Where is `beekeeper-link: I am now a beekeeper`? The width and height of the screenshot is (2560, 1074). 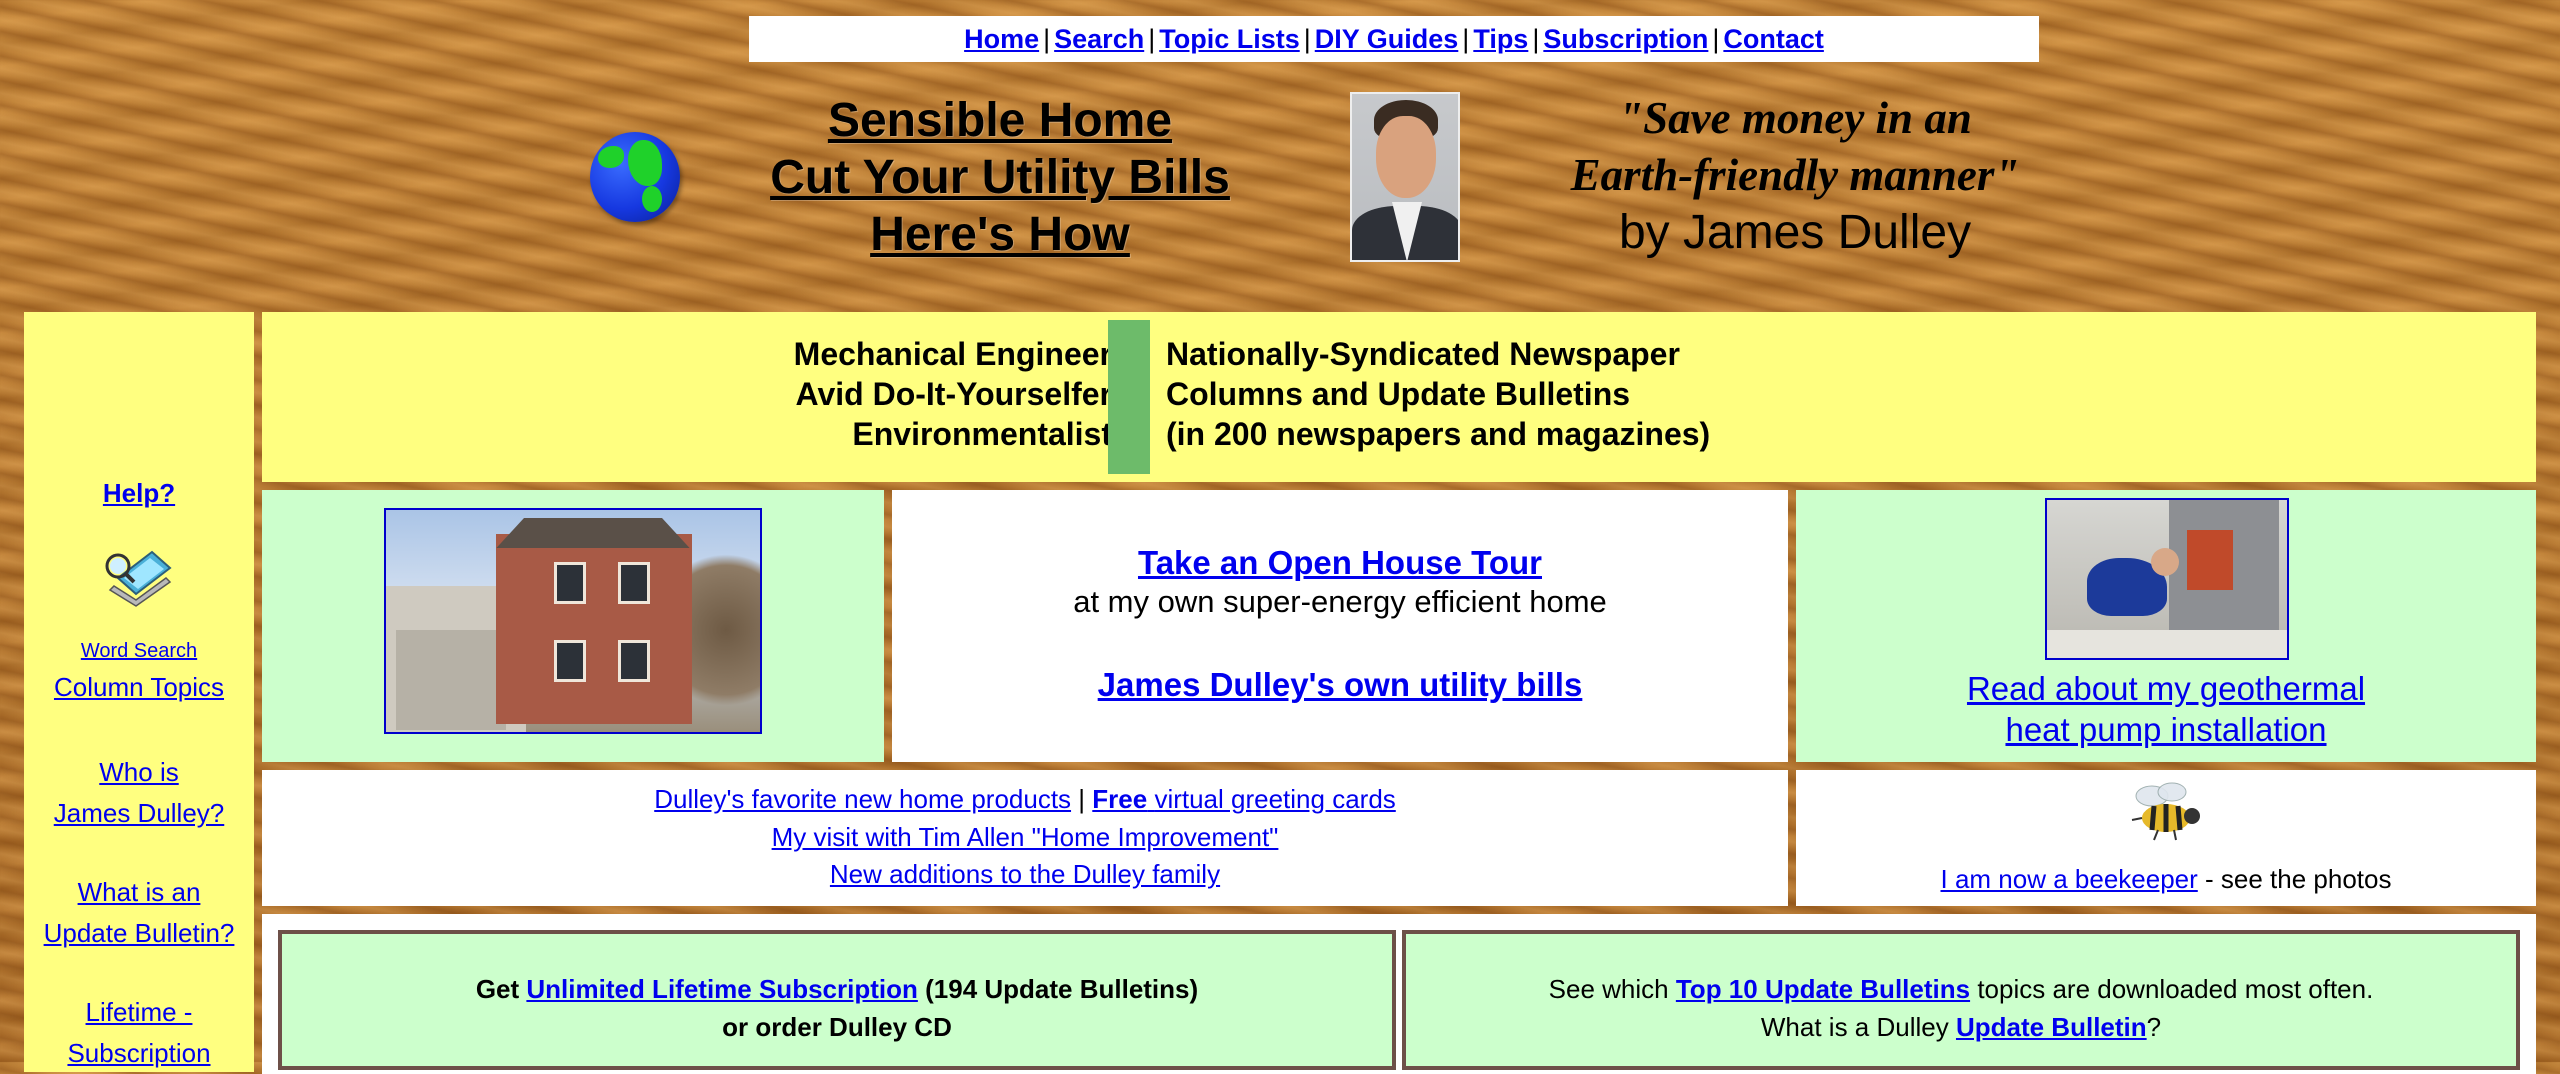
beekeeper-link: I am now a beekeeper is located at coordinates (2069, 879).